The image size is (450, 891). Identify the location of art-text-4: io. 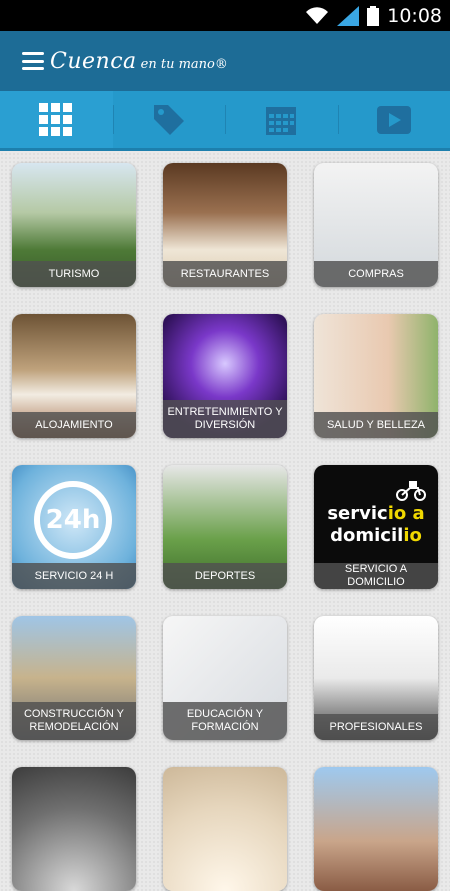
(412, 535).